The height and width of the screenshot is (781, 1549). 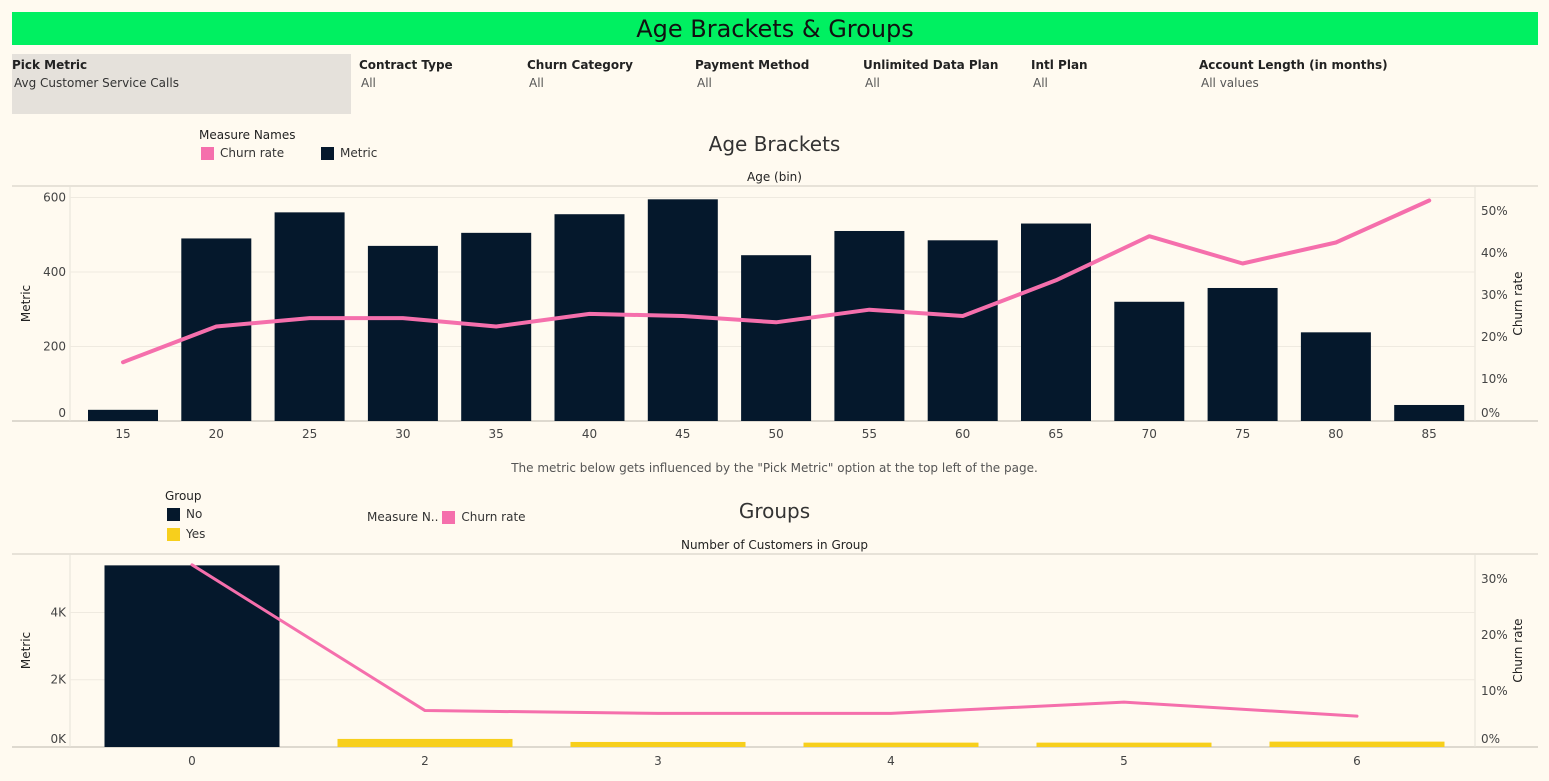 I want to click on x-tick-label: 60, so click(x=962, y=434).